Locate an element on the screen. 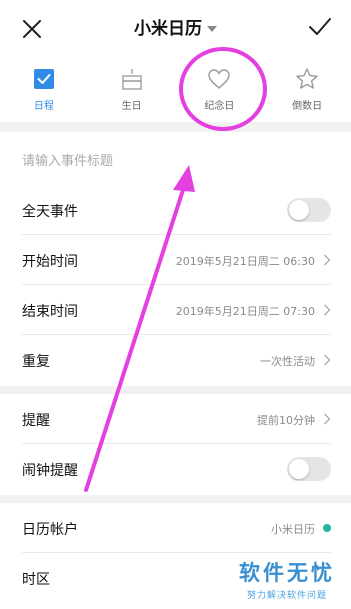 This screenshot has width=351, height=609. repeat-row: 重复 一次性活动 is located at coordinates (176, 360).